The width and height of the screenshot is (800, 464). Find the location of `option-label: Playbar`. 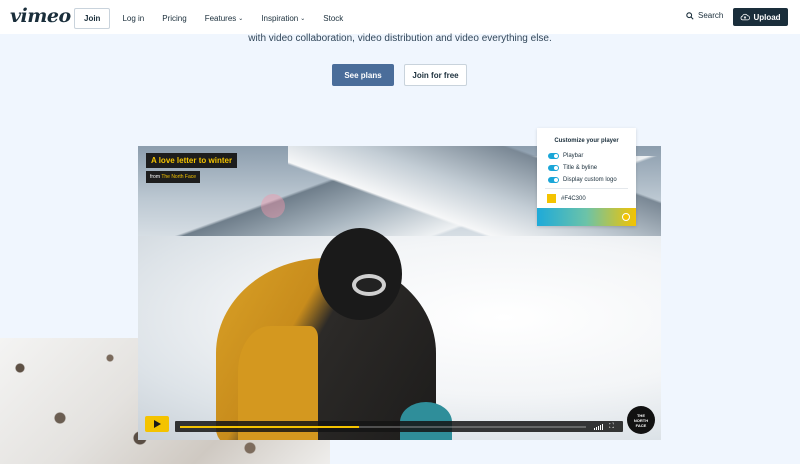

option-label: Playbar is located at coordinates (573, 156).